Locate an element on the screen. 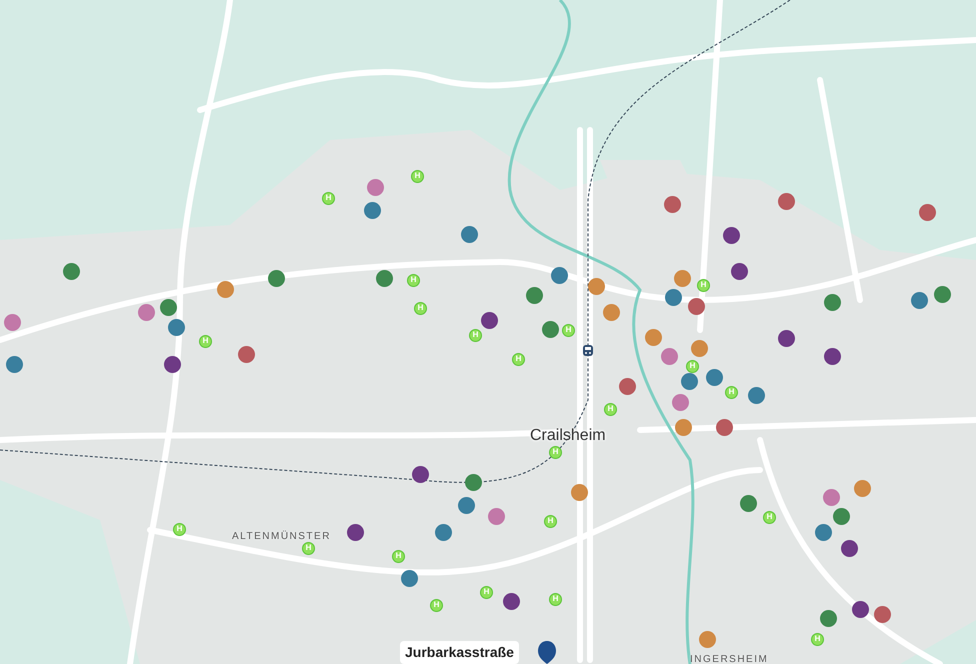 Image resolution: width=976 pixels, height=664 pixels. location-pin-icon is located at coordinates (547, 652).